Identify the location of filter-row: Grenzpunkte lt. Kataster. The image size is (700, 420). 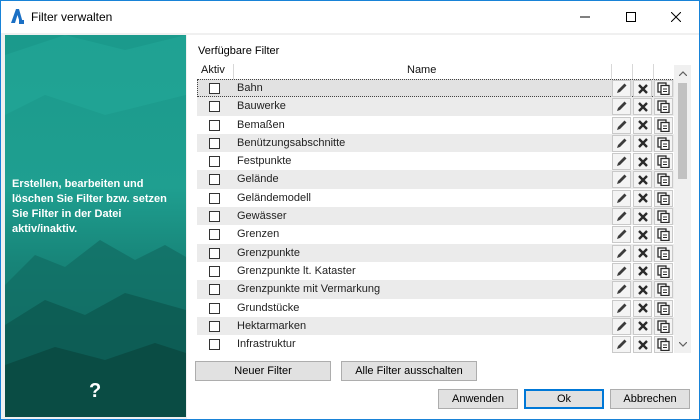
(436, 271).